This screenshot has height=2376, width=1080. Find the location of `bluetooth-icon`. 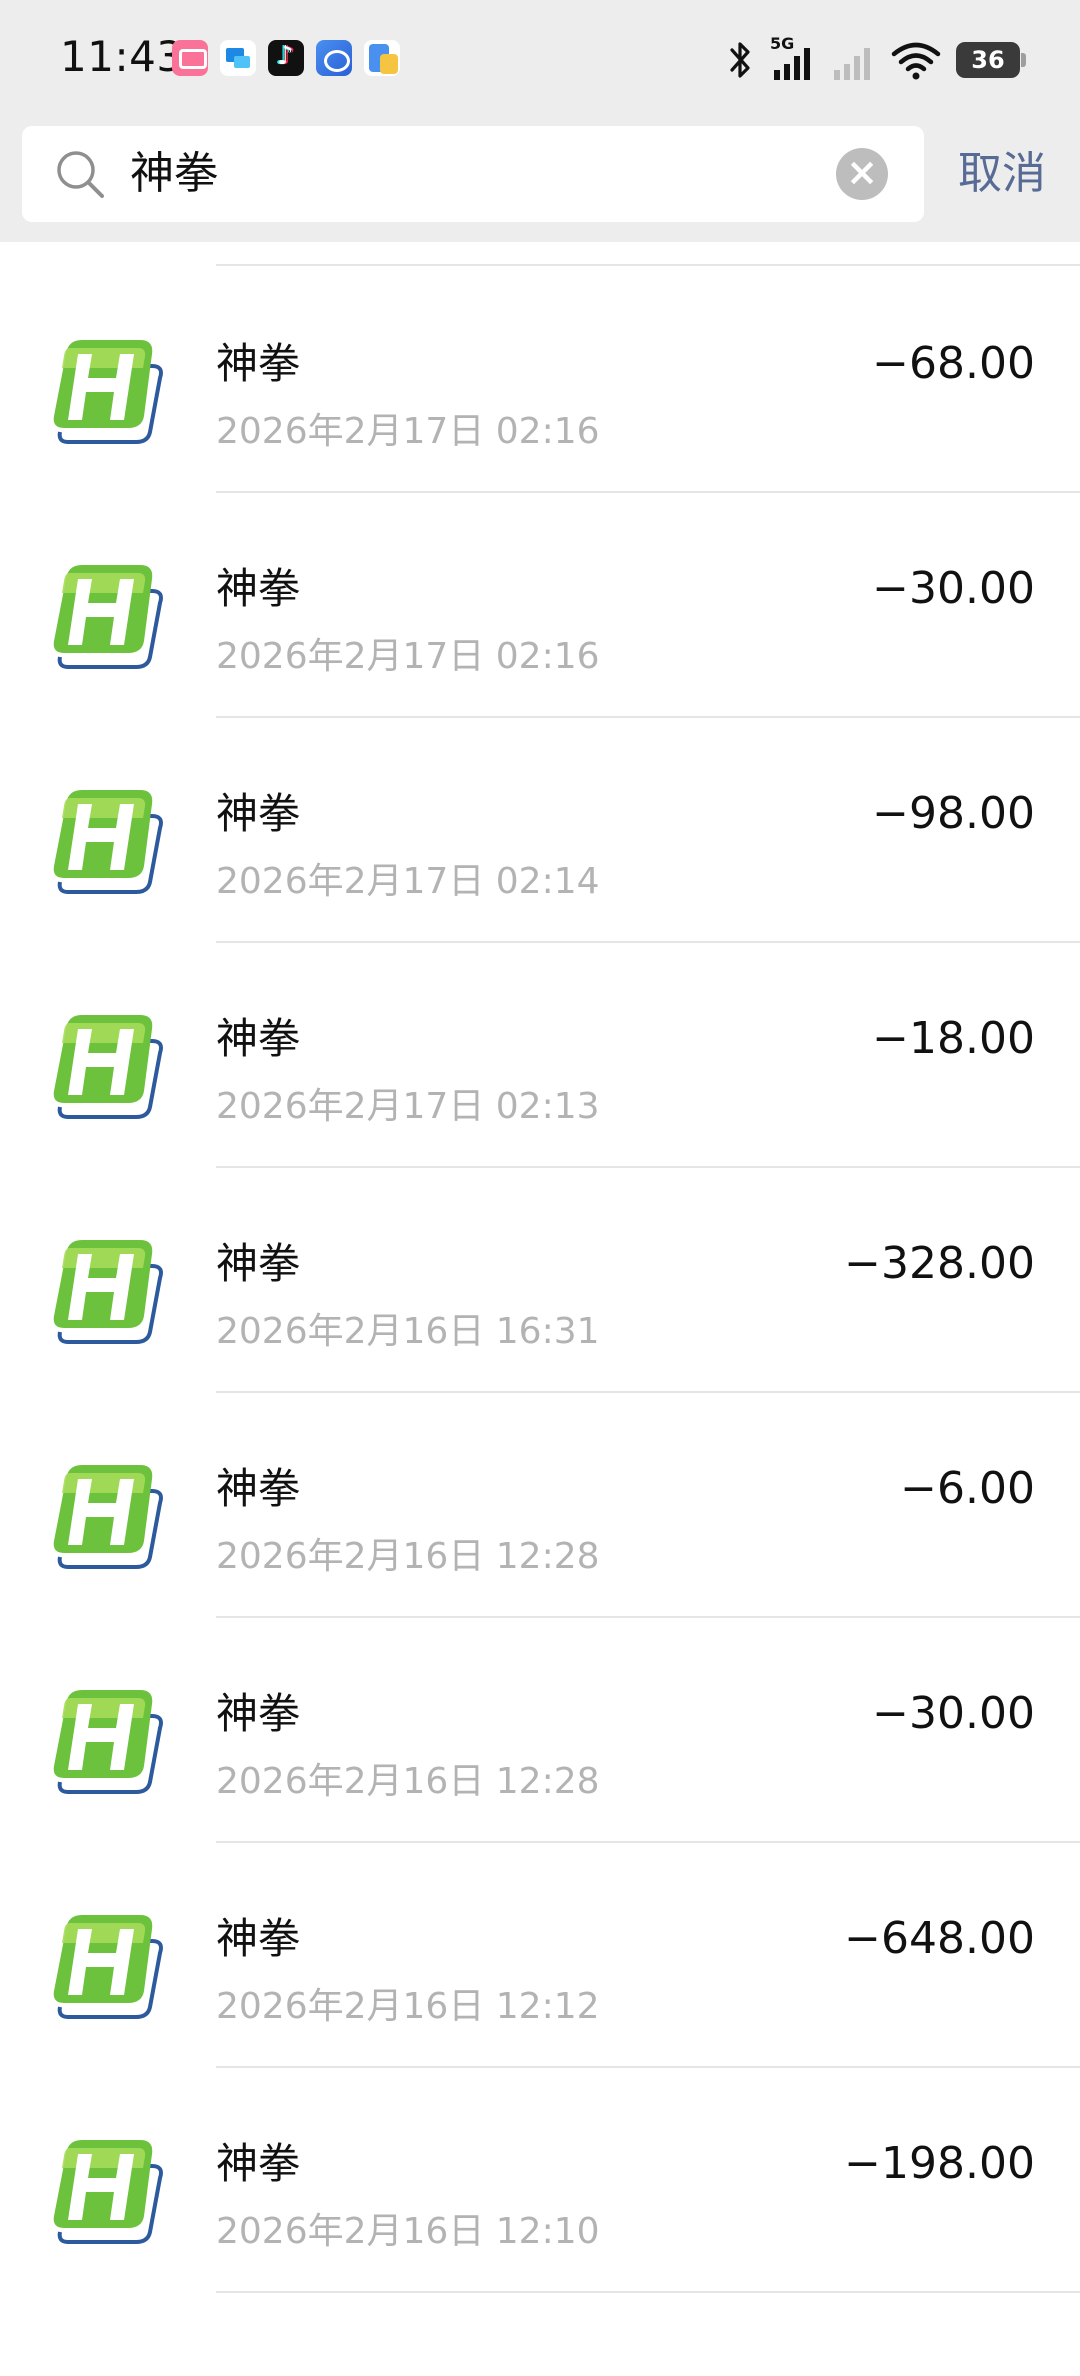

bluetooth-icon is located at coordinates (740, 60).